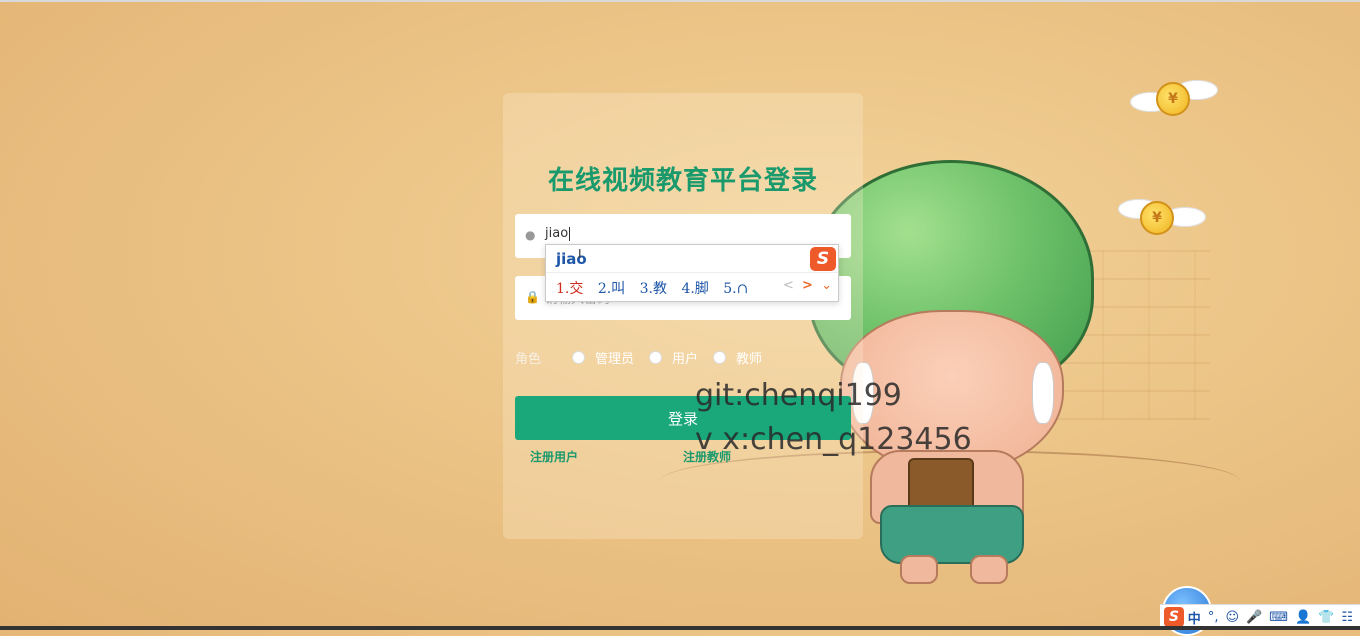  Describe the element at coordinates (1278, 617) in the screenshot. I see `keyboard-icon: ⌨` at that location.